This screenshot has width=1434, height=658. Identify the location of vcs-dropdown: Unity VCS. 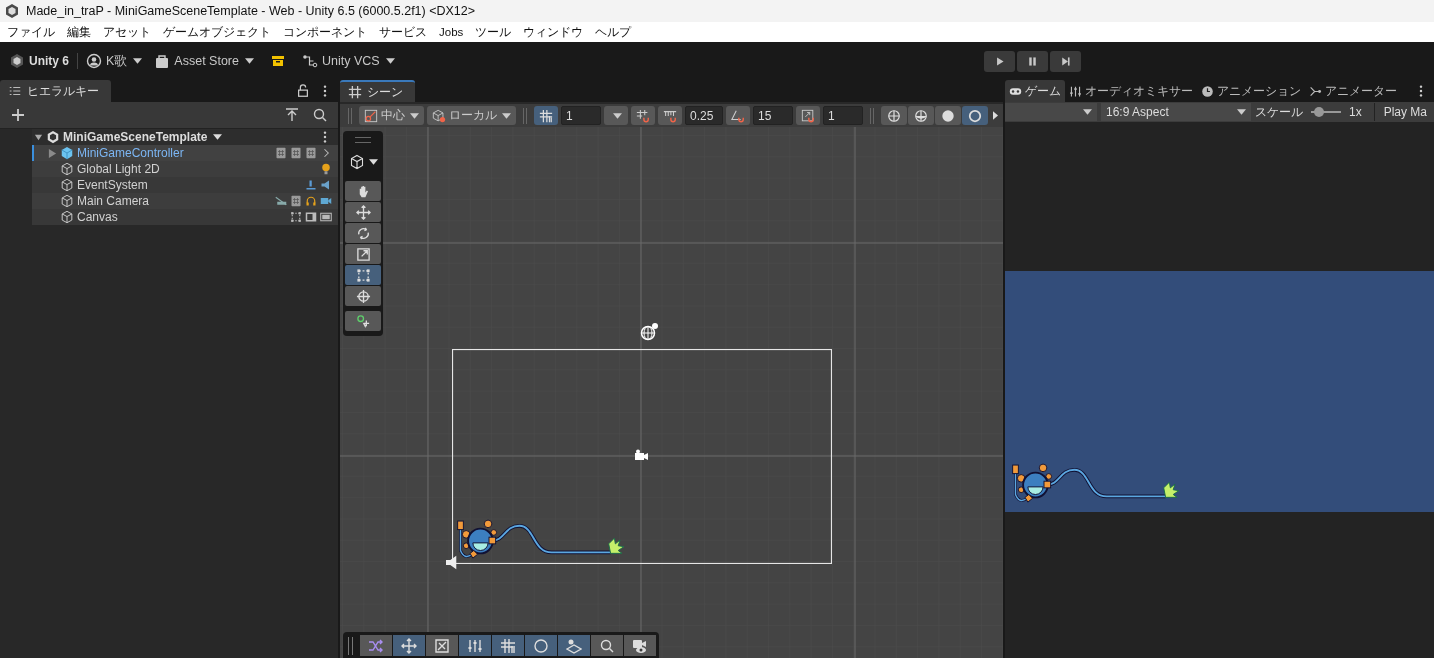
(348, 61).